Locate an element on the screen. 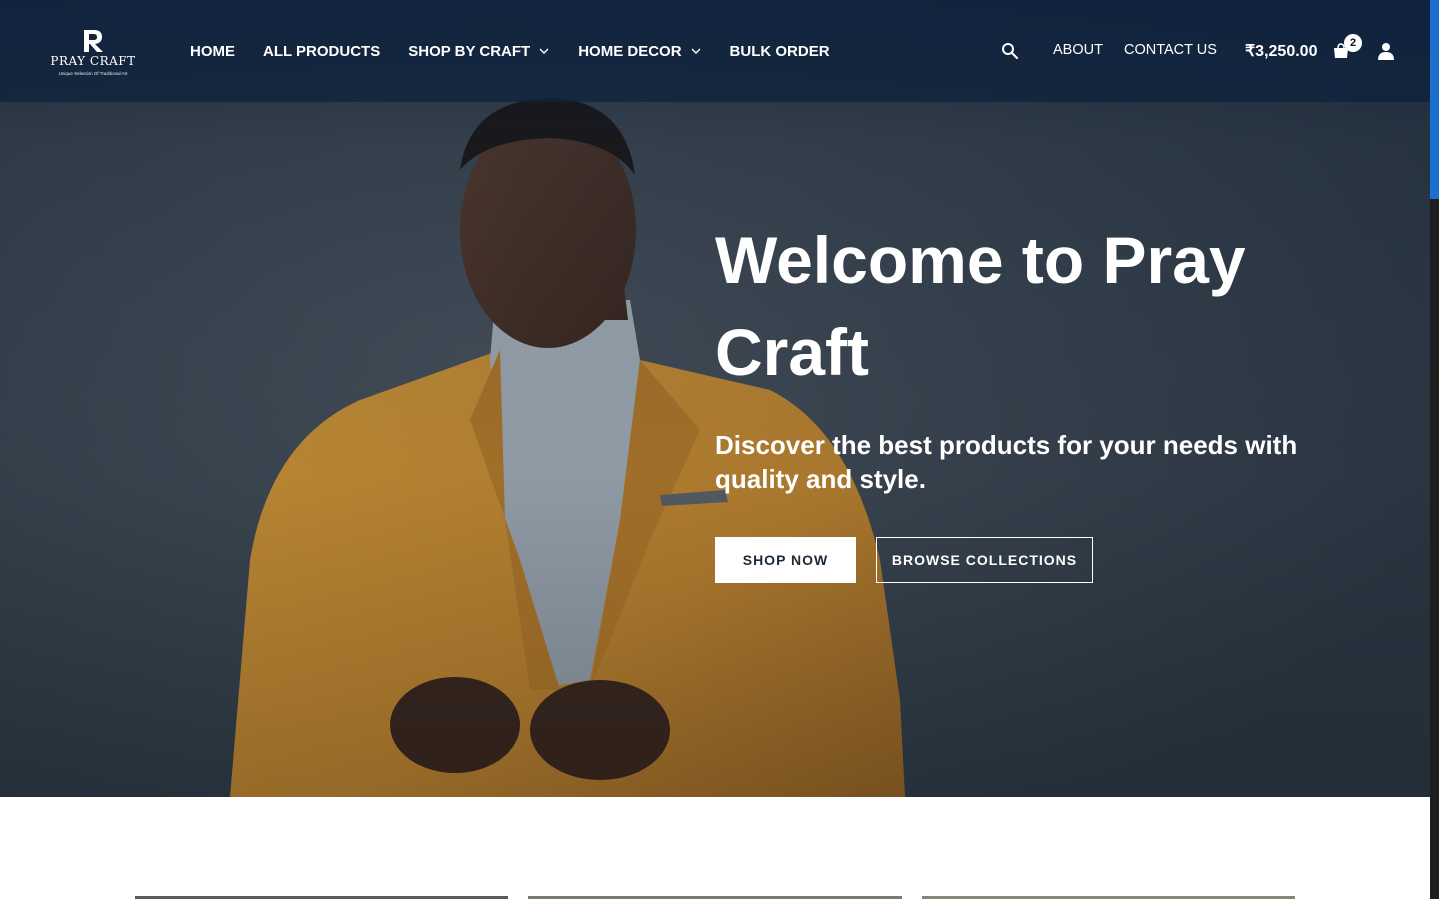 Image resolution: width=1439 pixels, height=899 pixels. nav-item-bulk-order: BULK ORDER is located at coordinates (780, 51).